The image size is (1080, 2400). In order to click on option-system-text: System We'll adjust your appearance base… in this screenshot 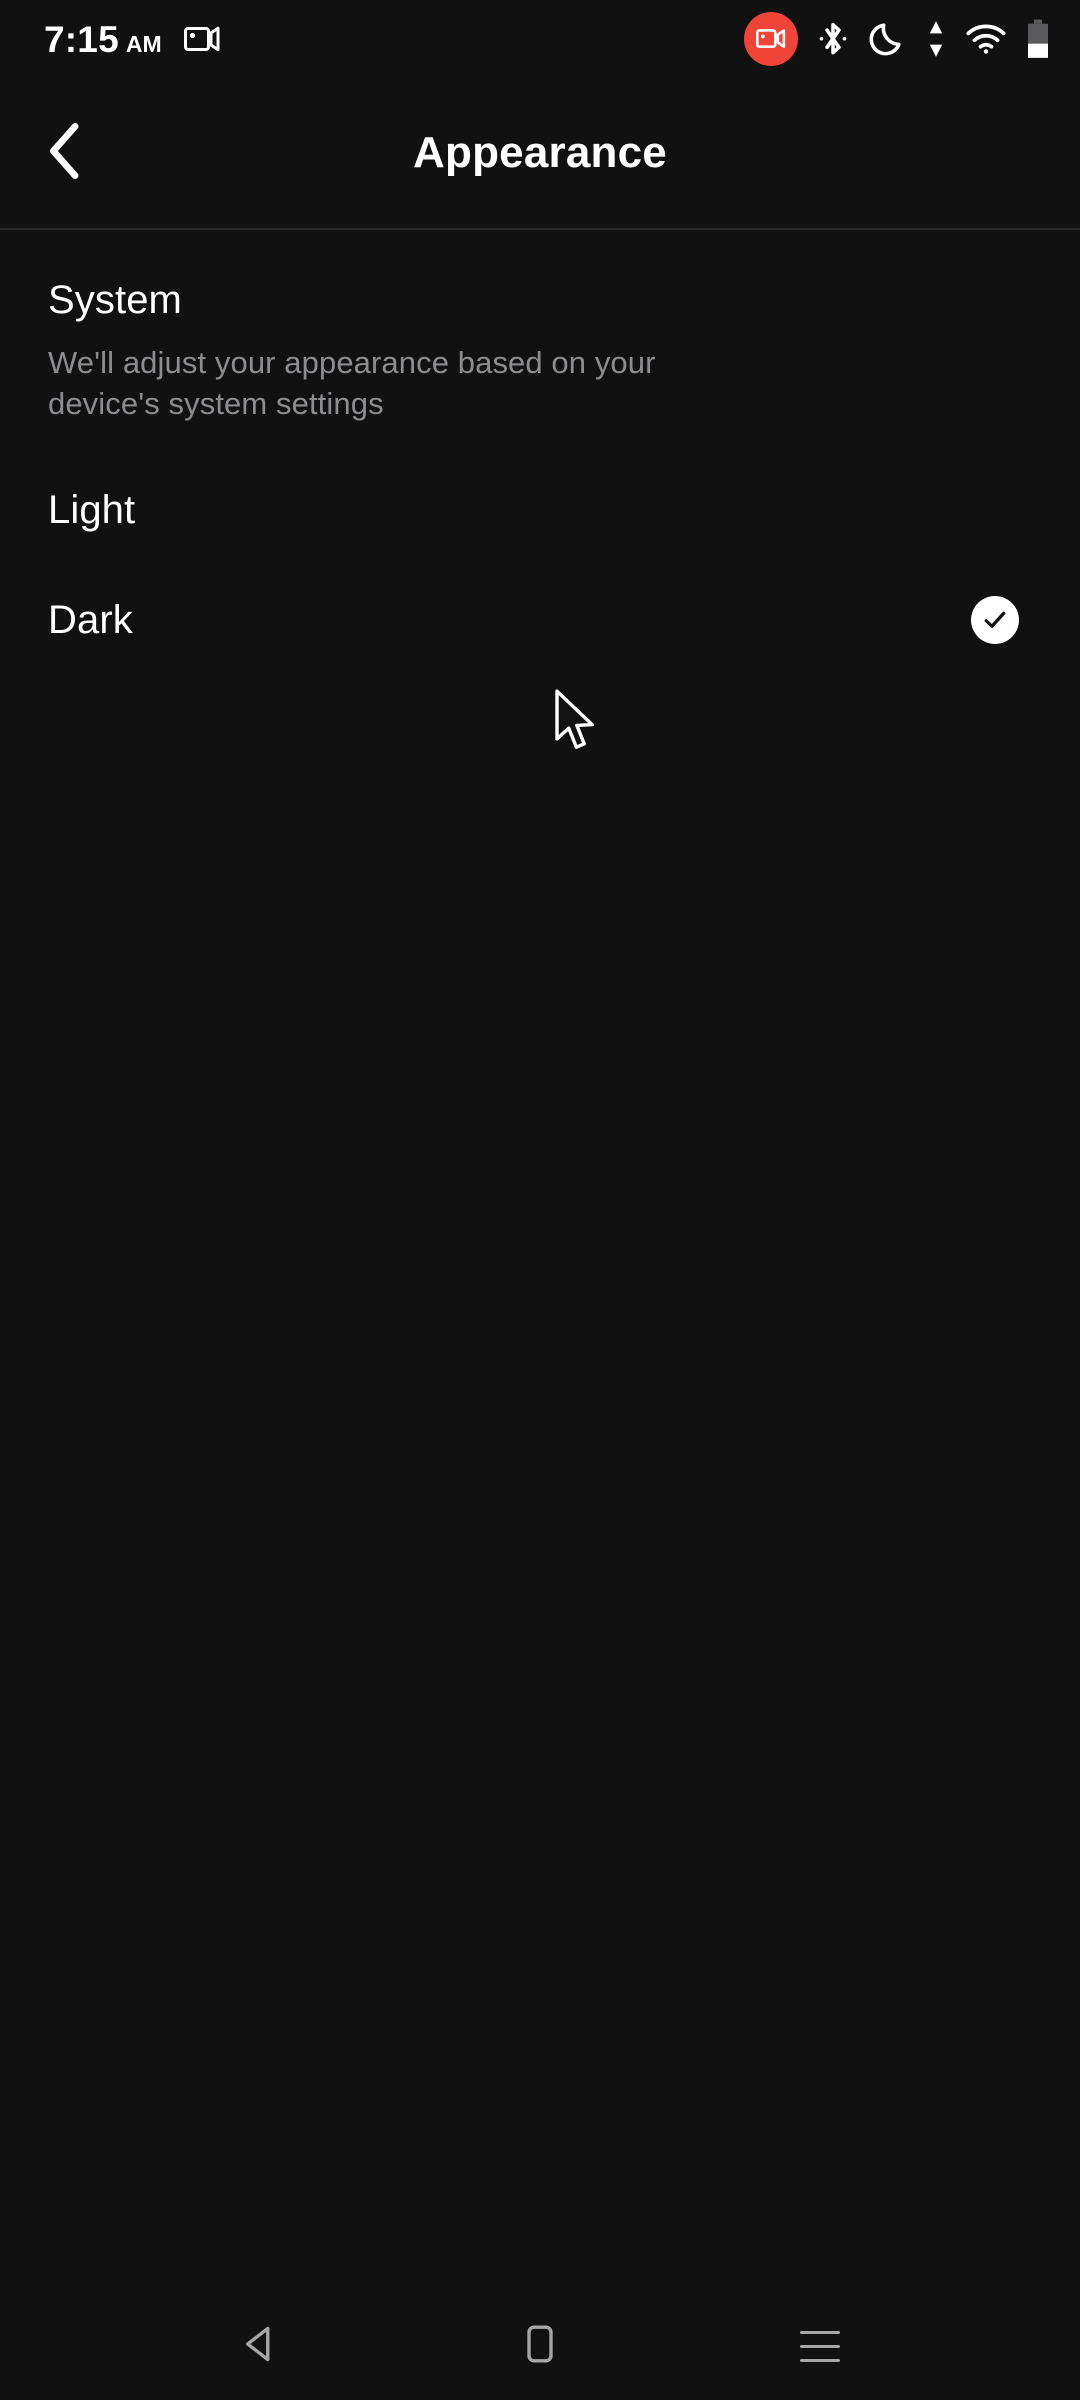, I will do `click(398, 352)`.